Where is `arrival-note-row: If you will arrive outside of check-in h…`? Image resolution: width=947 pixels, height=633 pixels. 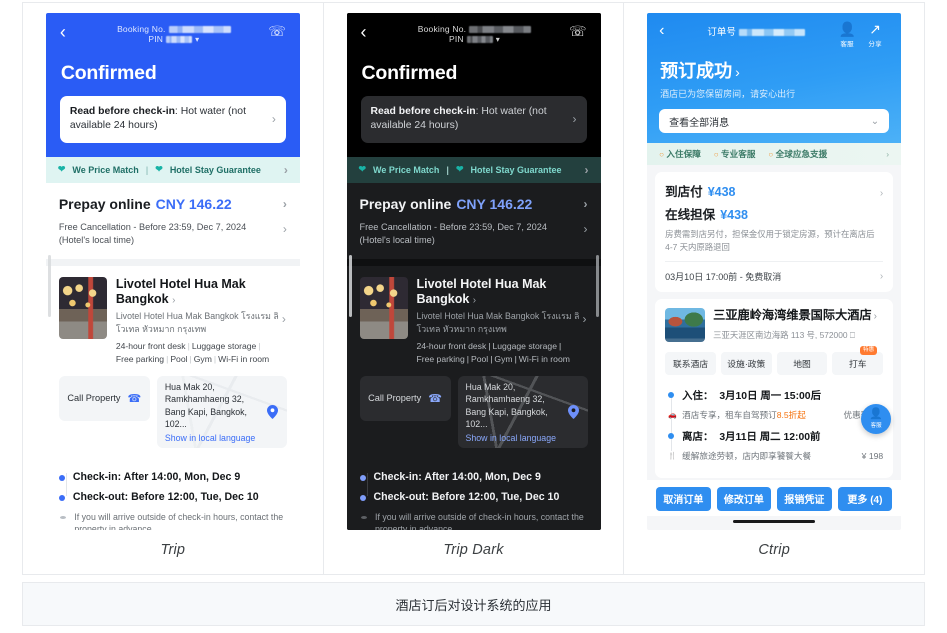
arrival-note-row: If you will arrive outside of check-in h… is located at coordinates (474, 520).